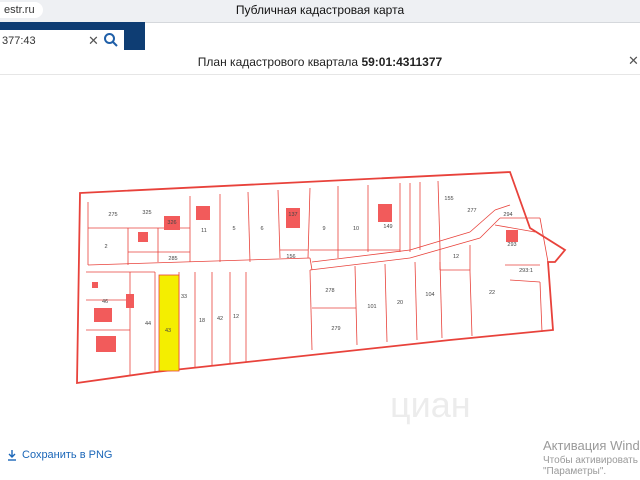  I want to click on watermark-text: циан, so click(430, 405).